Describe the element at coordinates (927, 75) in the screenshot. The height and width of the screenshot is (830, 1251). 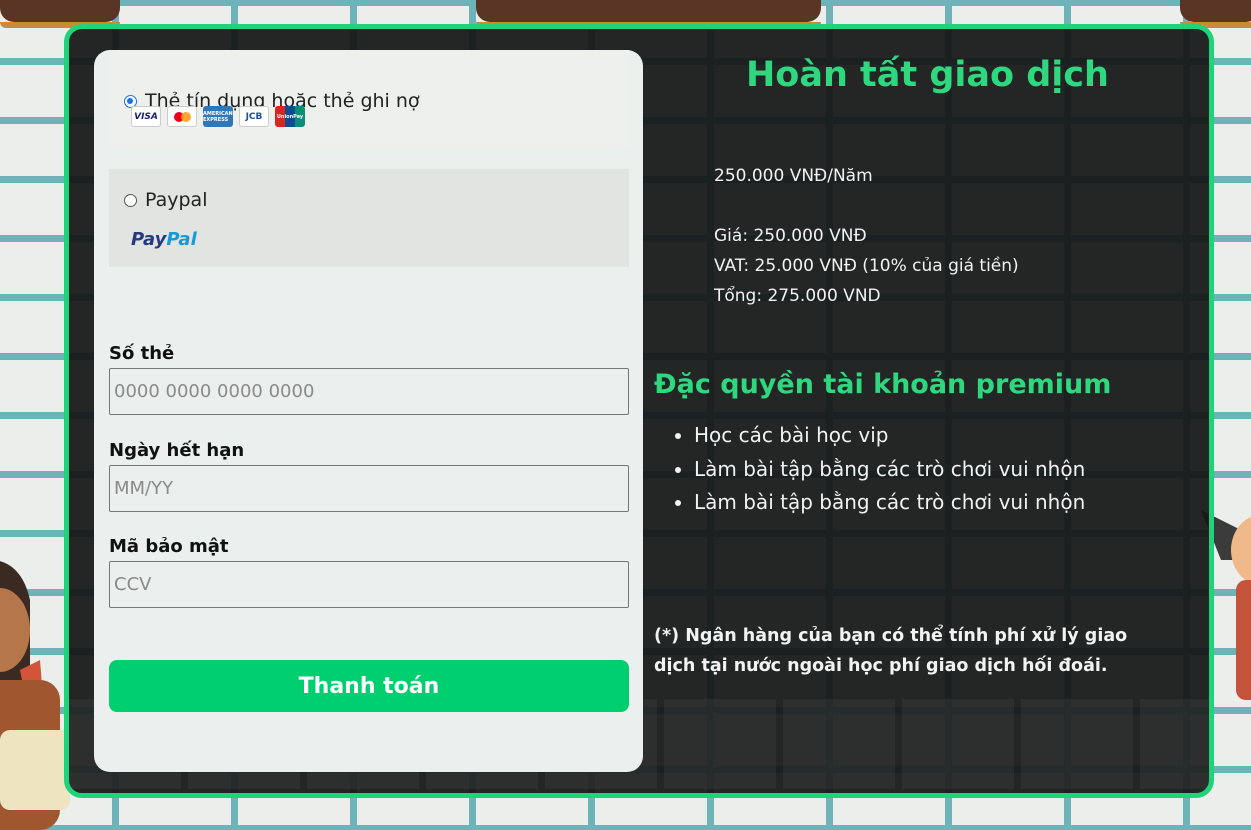
I see `page-title: Hoàn tất giao dịch` at that location.